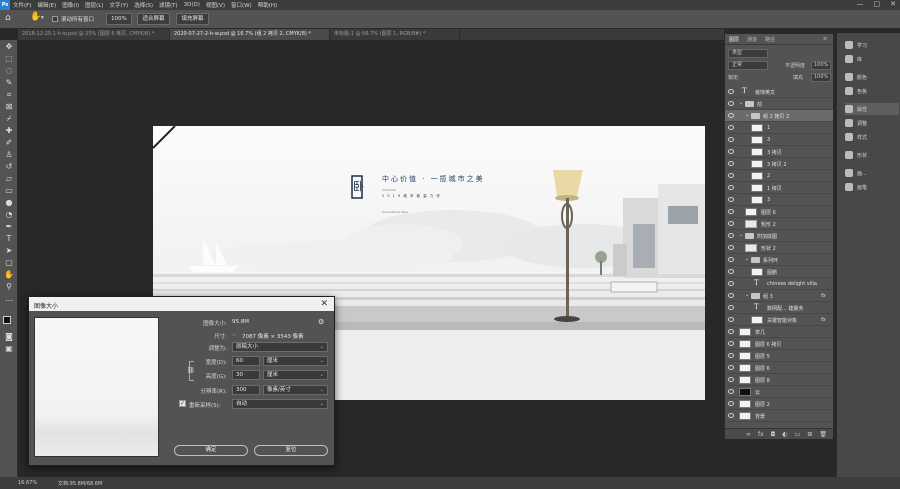  What do you see at coordinates (27, 483) in the screenshot?
I see `status-zoom: 16.67%` at bounding box center [27, 483].